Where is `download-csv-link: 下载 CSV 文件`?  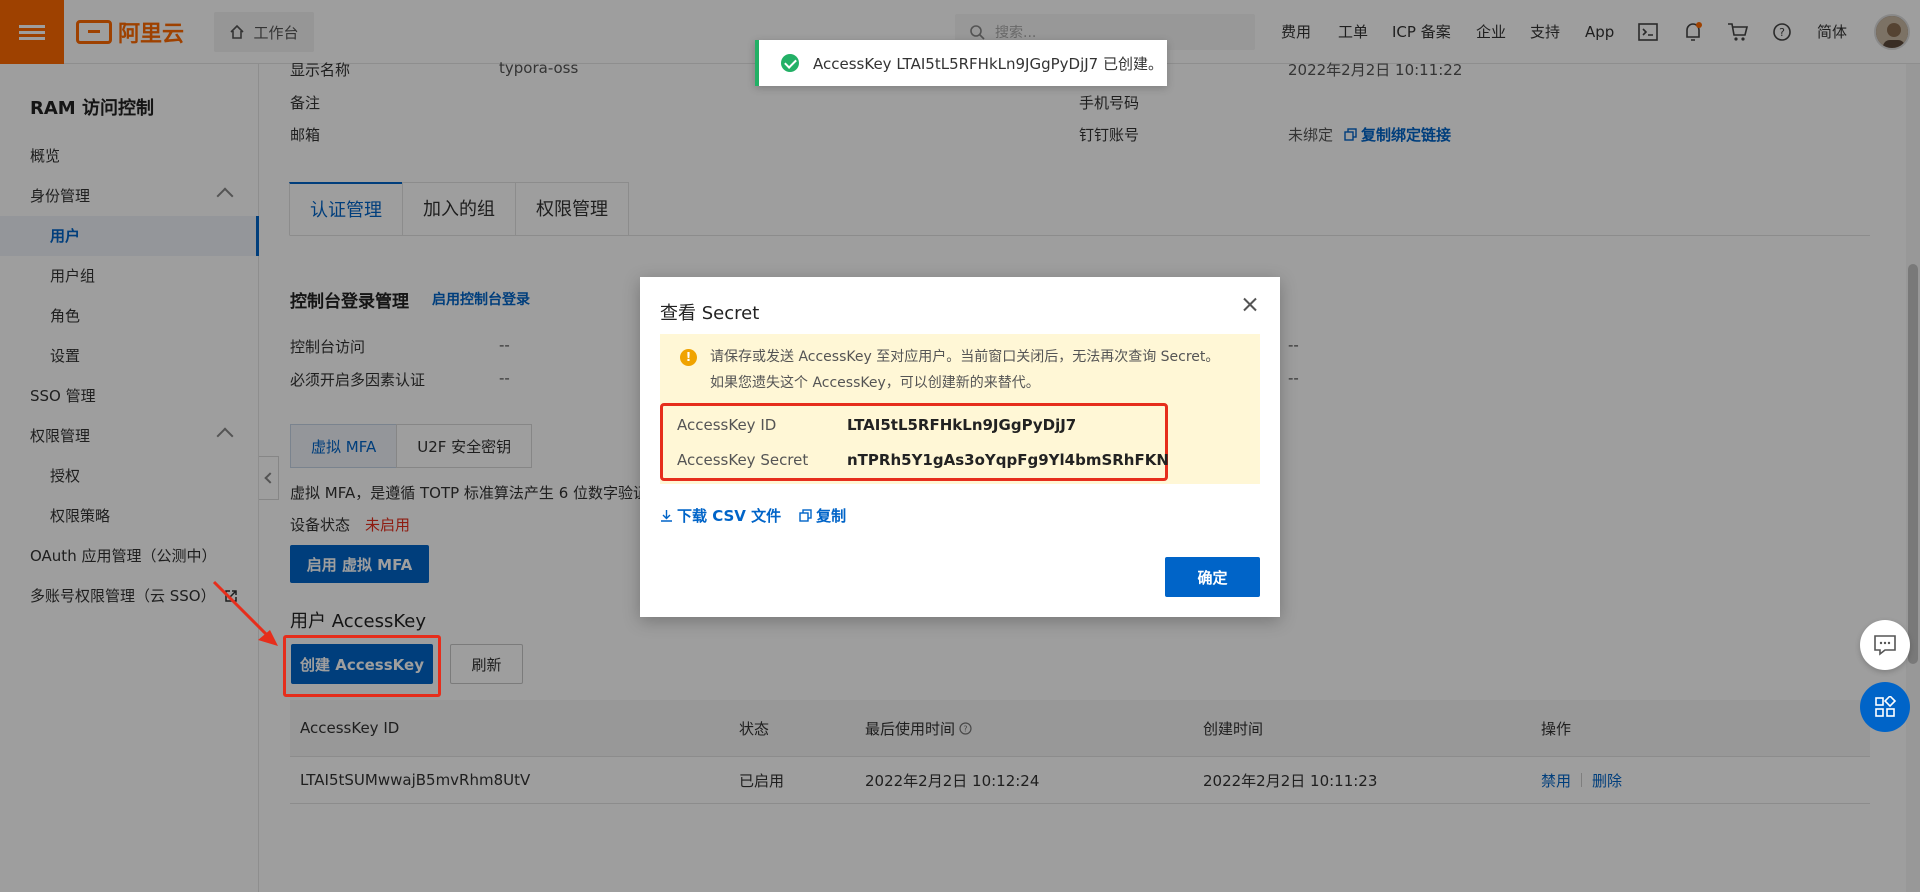
download-csv-link: 下载 CSV 文件 is located at coordinates (720, 515).